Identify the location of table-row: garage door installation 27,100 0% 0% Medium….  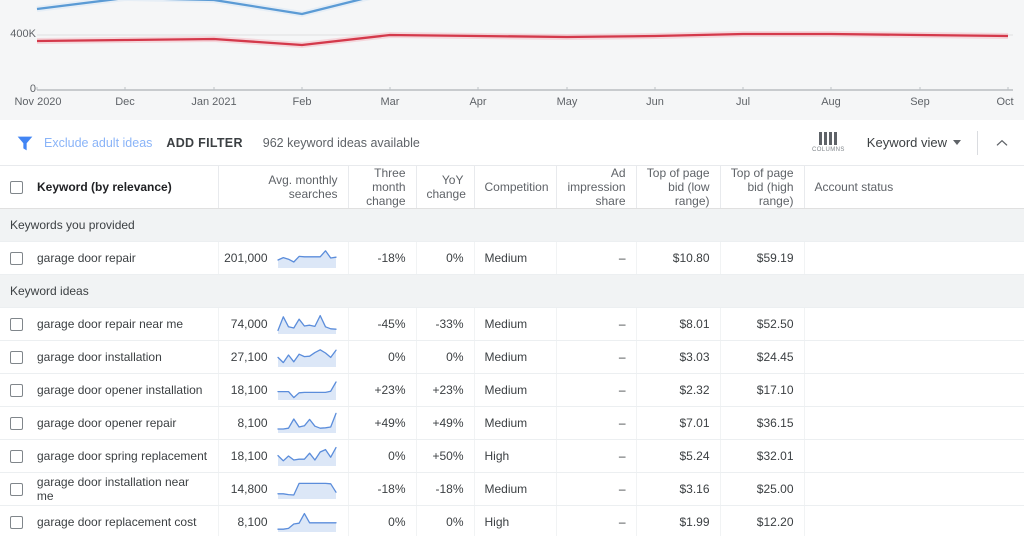
(512, 357).